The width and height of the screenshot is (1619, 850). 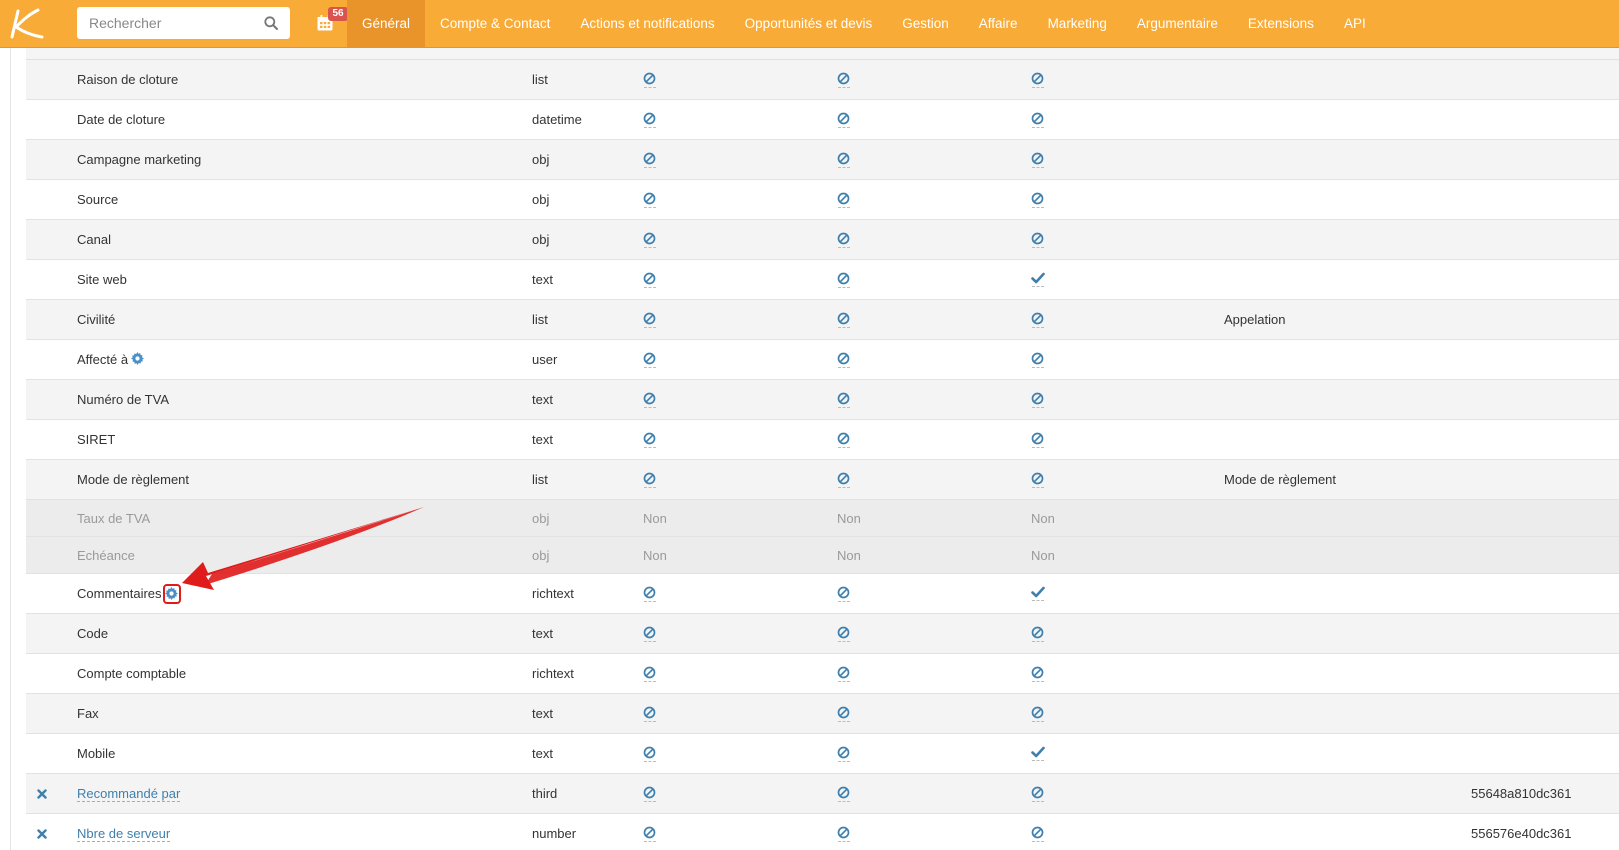 I want to click on table-row: Raison de cloture list, so click(x=822, y=80).